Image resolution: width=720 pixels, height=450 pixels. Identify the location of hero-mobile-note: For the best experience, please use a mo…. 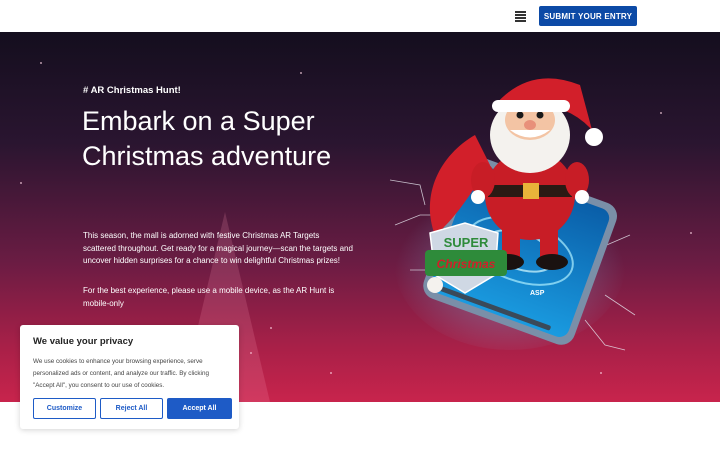
(209, 297).